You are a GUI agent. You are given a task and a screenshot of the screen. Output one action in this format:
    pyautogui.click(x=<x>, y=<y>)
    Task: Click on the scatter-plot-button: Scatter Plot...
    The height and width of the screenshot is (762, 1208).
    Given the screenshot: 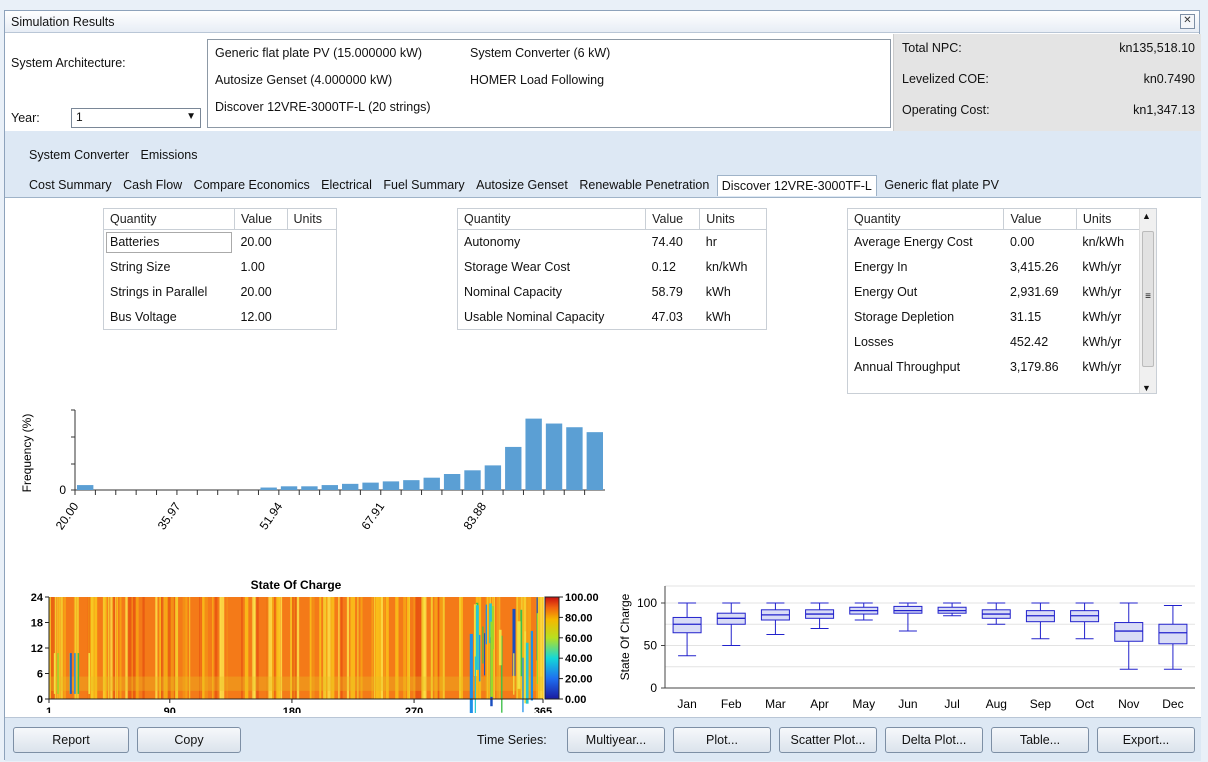 What is the action you would take?
    pyautogui.click(x=828, y=740)
    